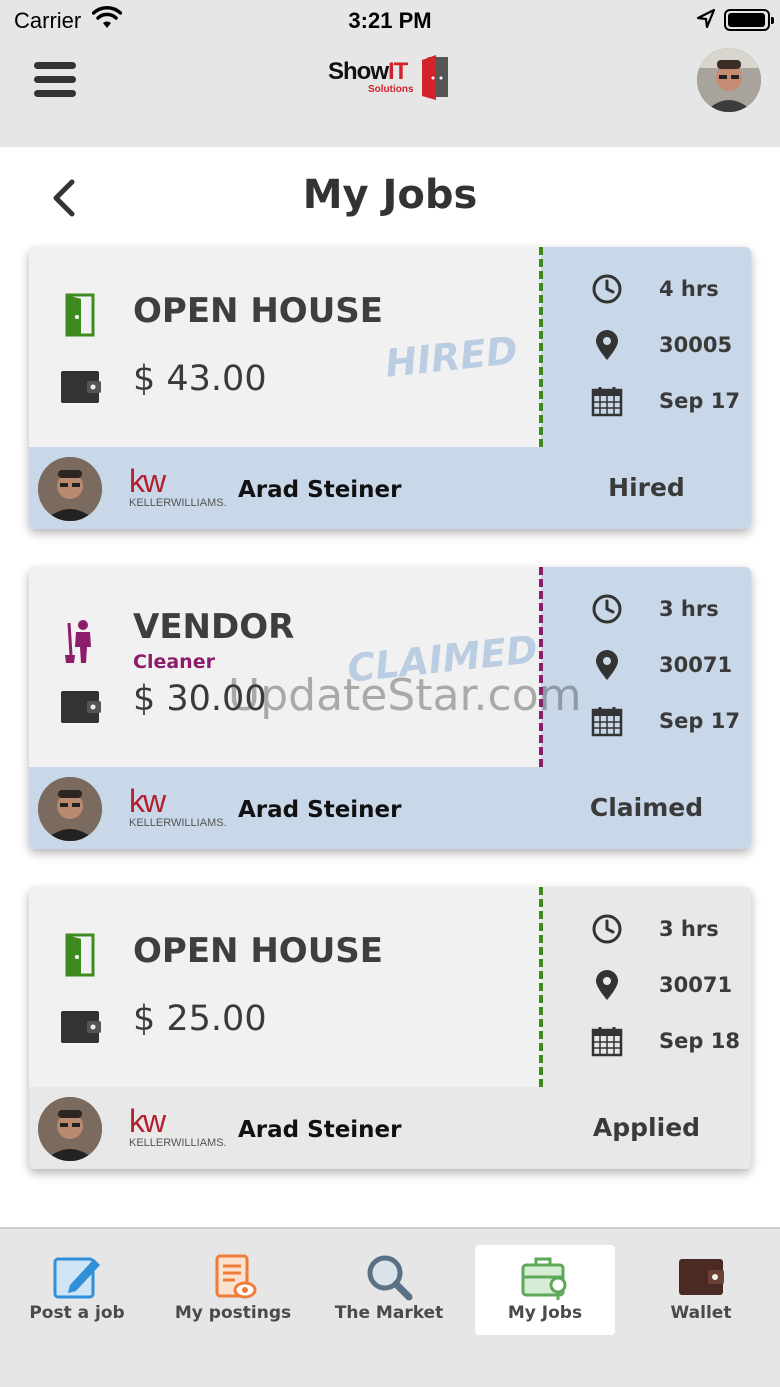  Describe the element at coordinates (646, 487) in the screenshot. I see `status-badge: Hired` at that location.